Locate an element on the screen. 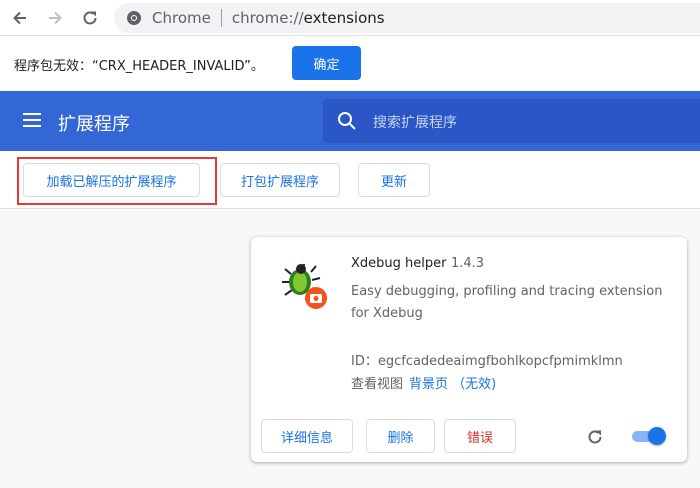  browser-toolbar: Chrome chrome://extensions is located at coordinates (350, 18).